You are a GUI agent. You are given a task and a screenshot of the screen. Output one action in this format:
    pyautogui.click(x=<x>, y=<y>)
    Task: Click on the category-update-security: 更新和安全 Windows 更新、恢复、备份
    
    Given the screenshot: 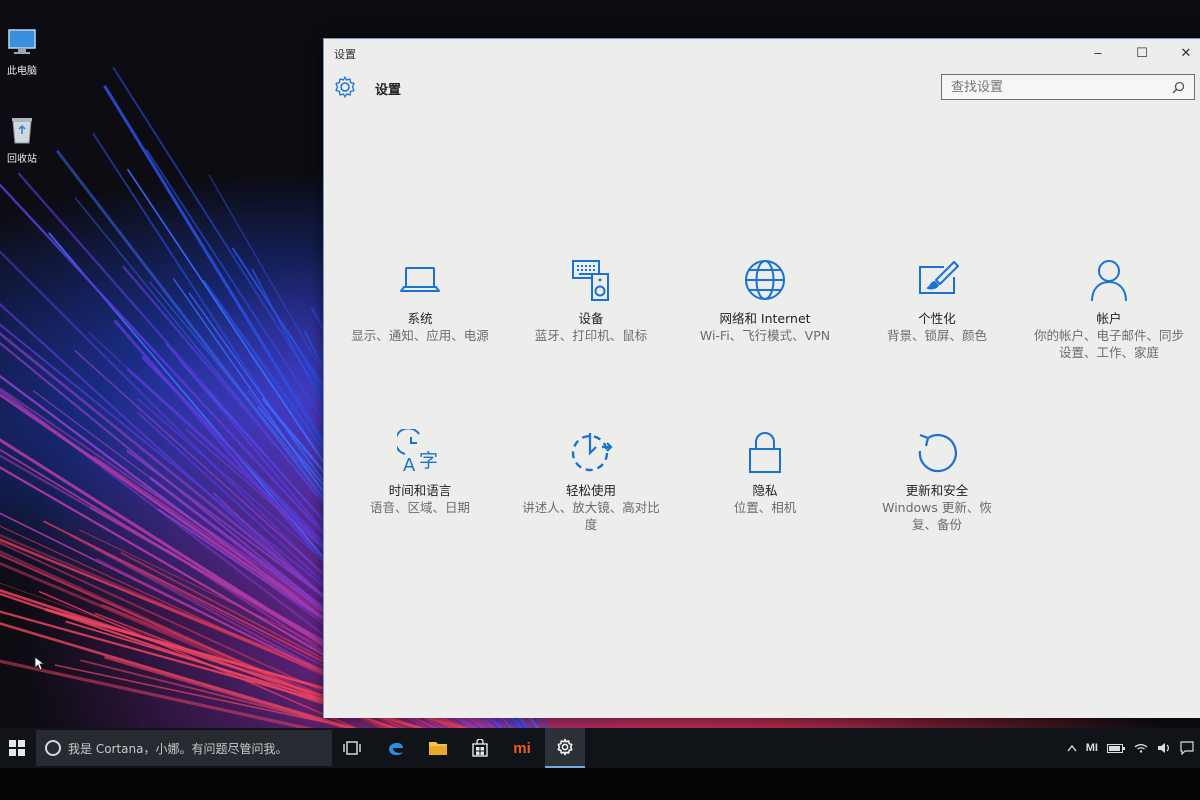 What is the action you would take?
    pyautogui.click(x=937, y=481)
    